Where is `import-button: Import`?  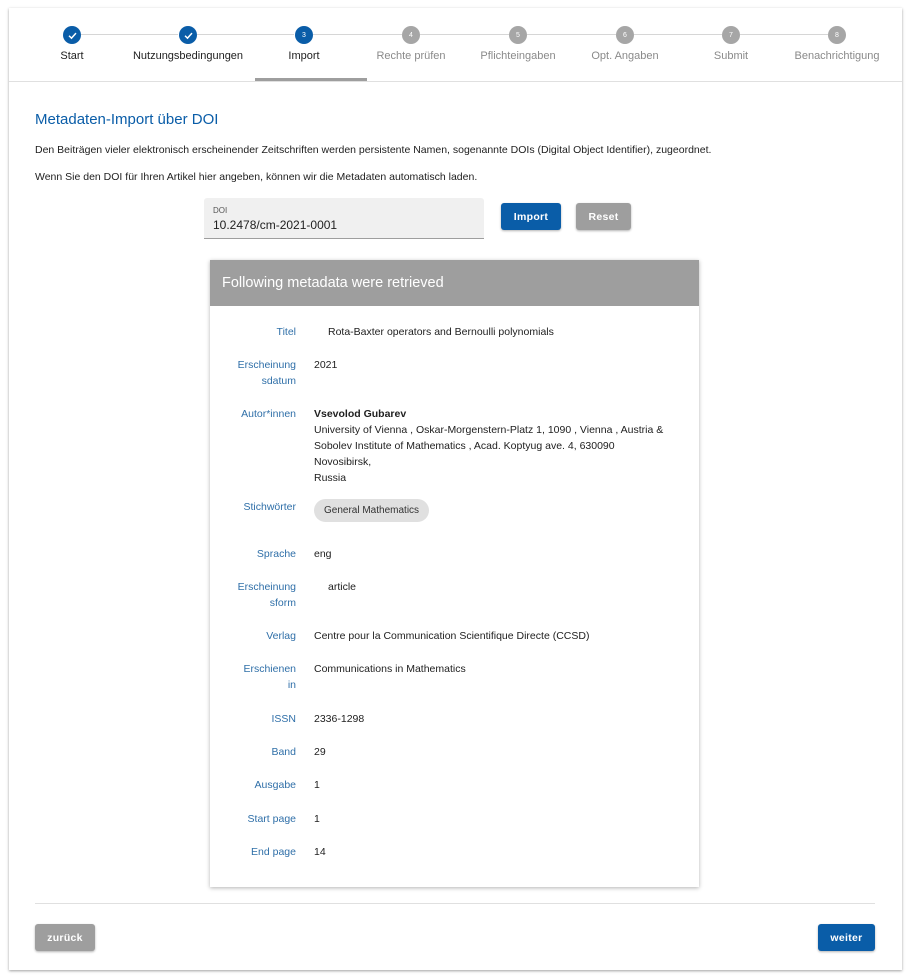
import-button: Import is located at coordinates (531, 216).